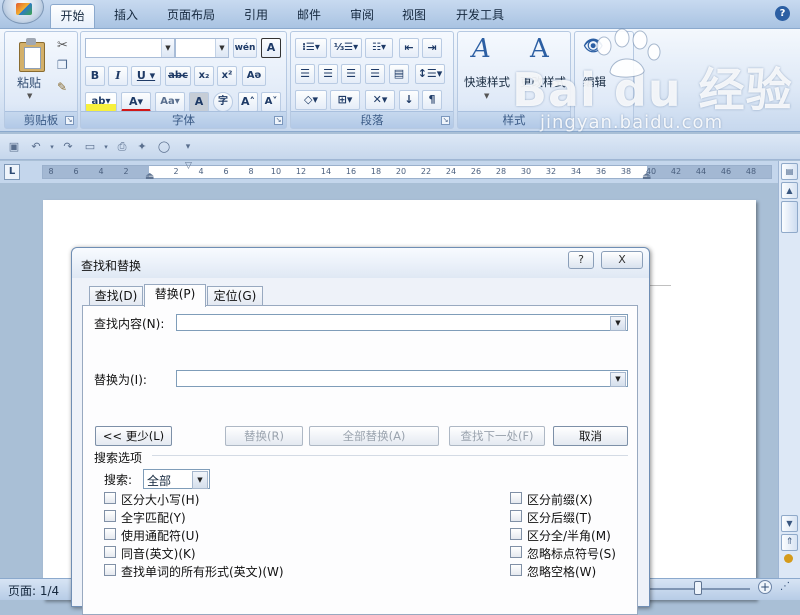 The height and width of the screenshot is (615, 800). Describe the element at coordinates (785, 586) in the screenshot. I see `resize-grip-icon: ⋰` at that location.